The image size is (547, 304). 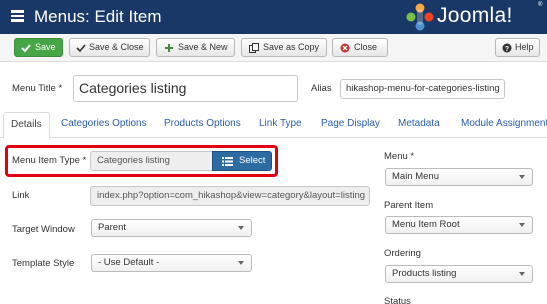 I want to click on save-new-button: Save & New, so click(x=195, y=47).